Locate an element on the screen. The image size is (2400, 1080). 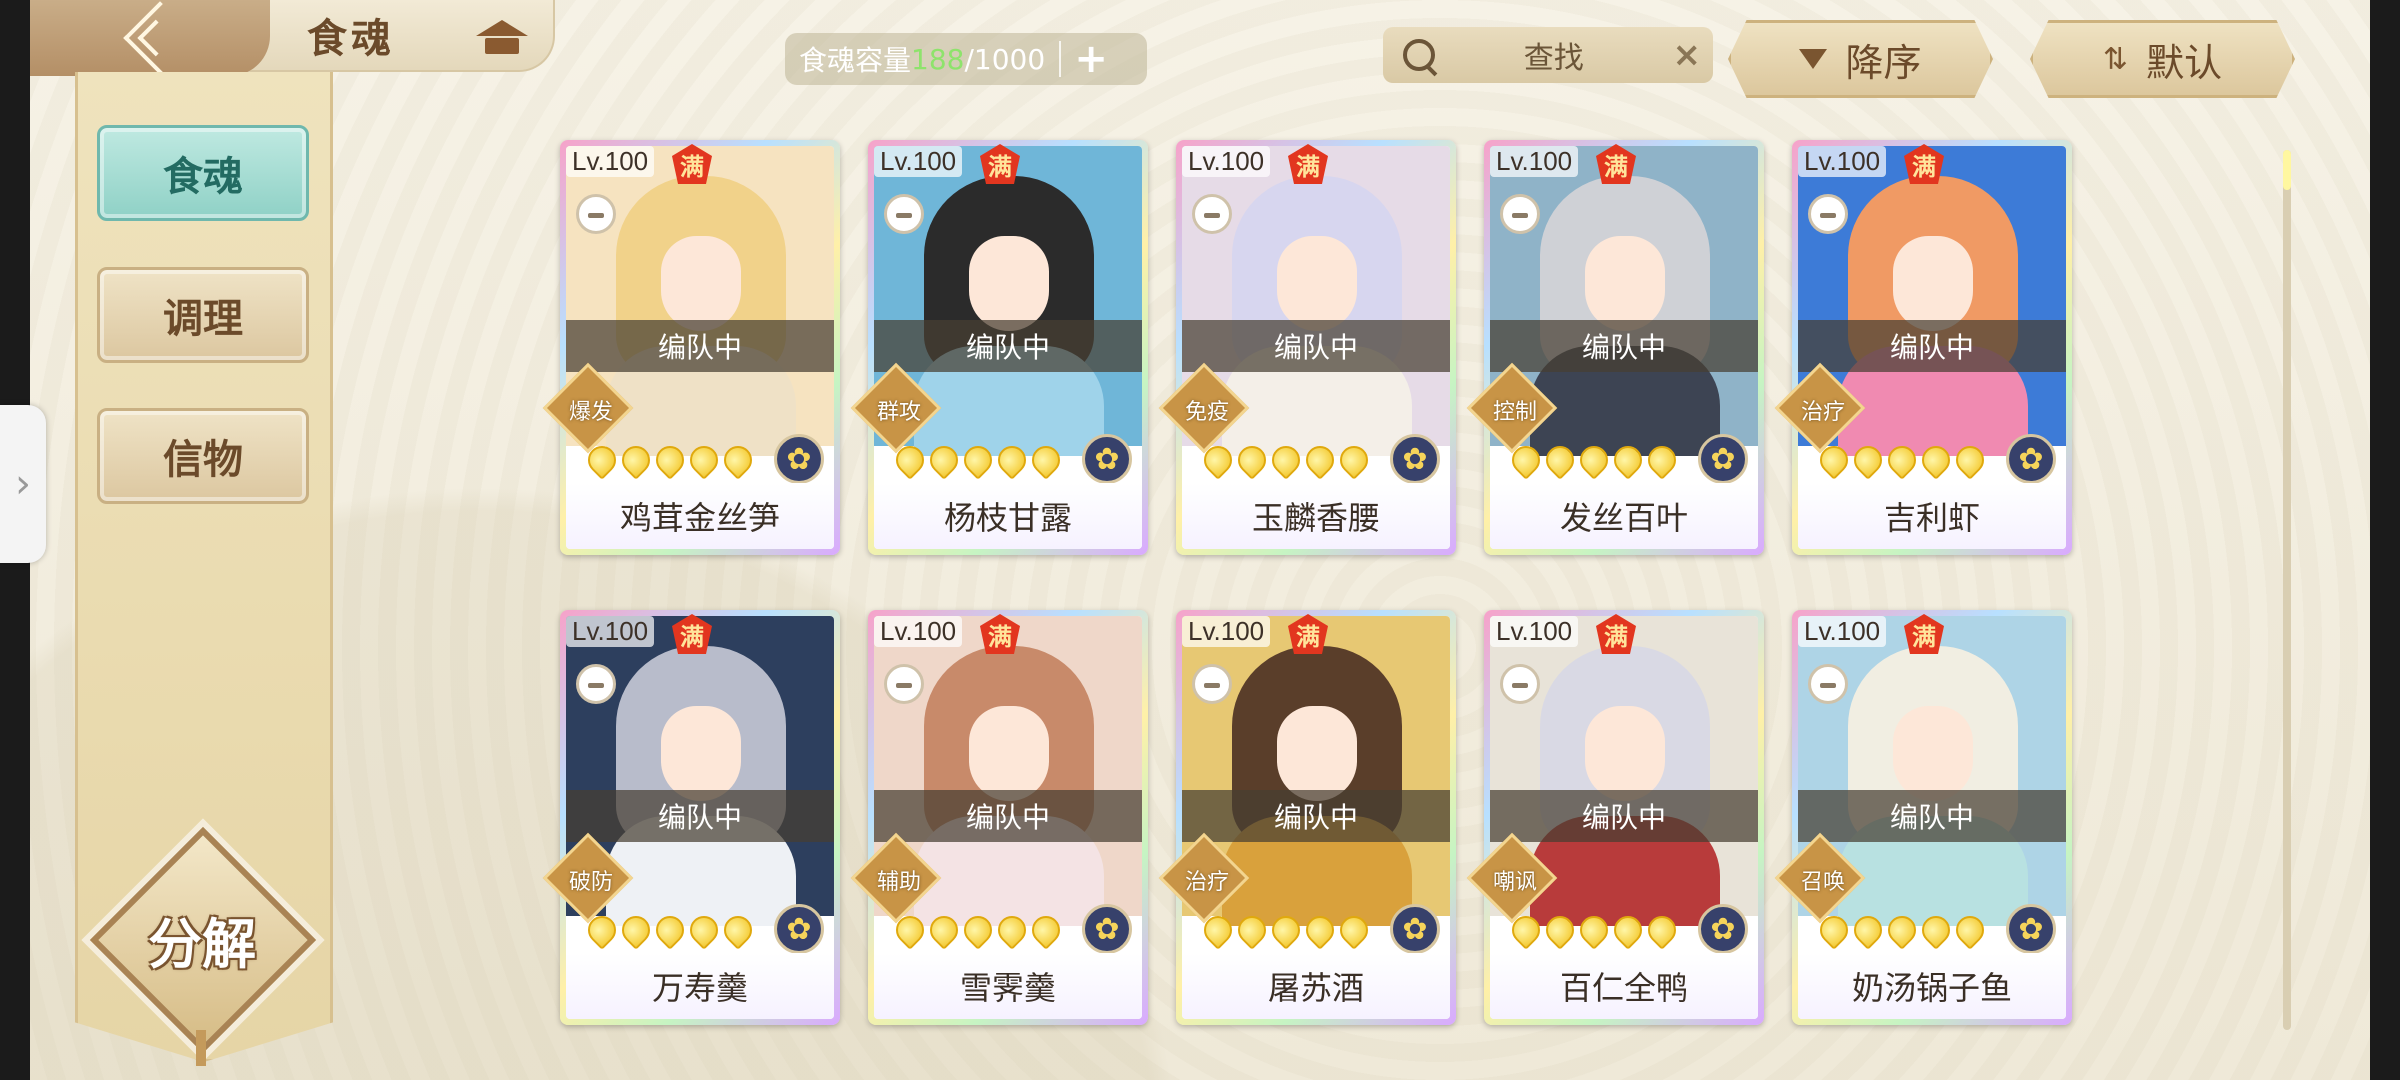
card-body: 编队中 ✿ 玉麟香腰 is located at coordinates (1316, 347).